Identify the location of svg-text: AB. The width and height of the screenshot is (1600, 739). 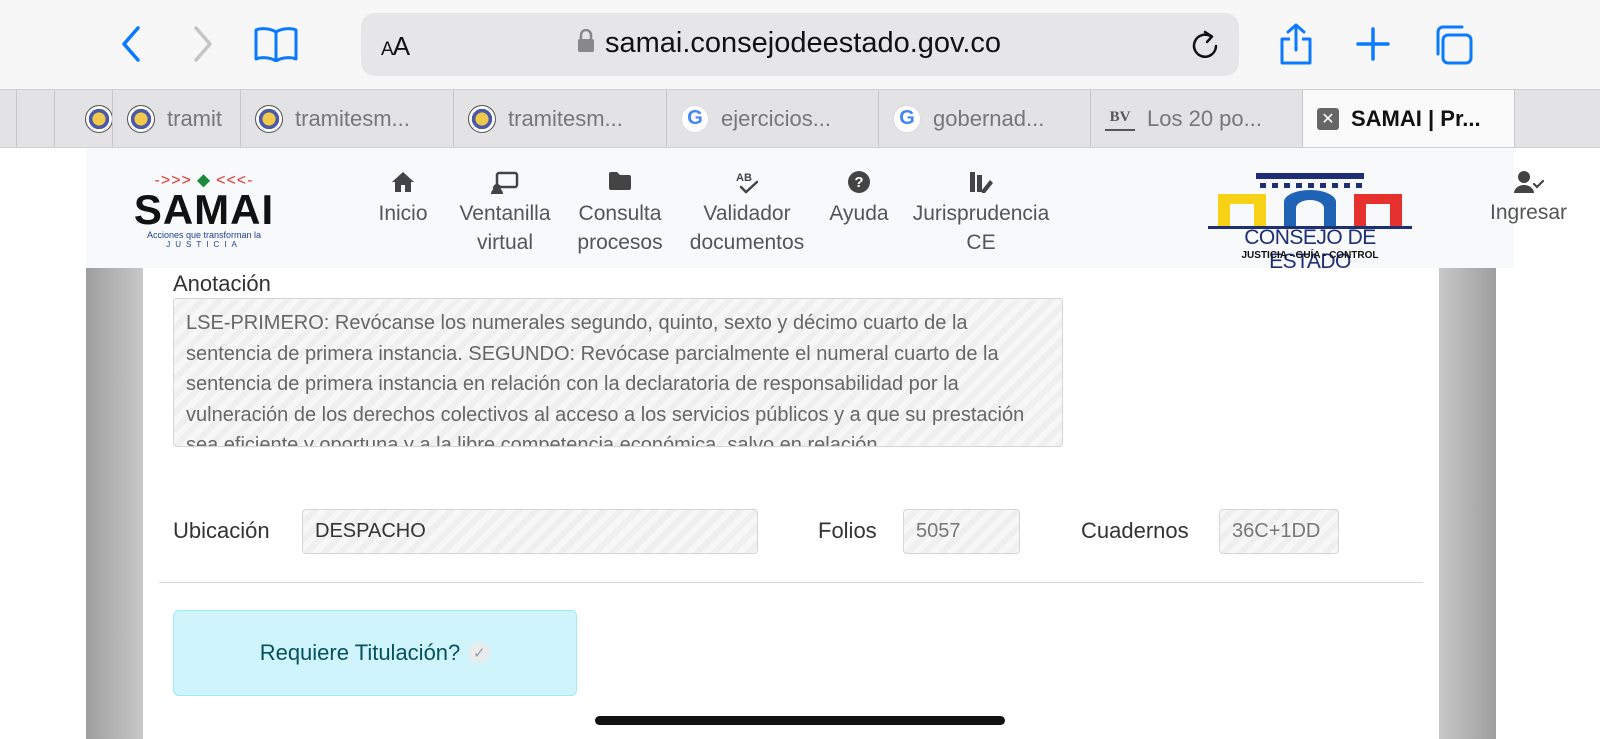
(744, 178).